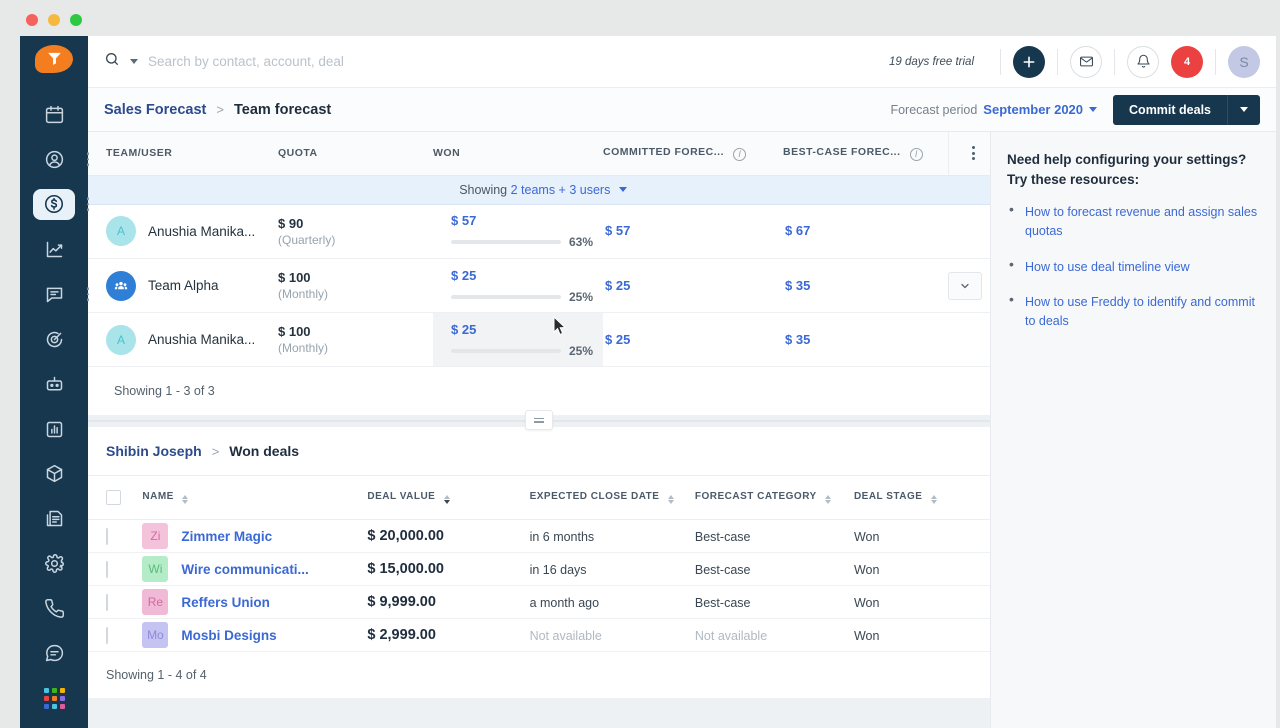 This screenshot has width=1280, height=728. What do you see at coordinates (54, 653) in the screenshot?
I see `sidebar-item-message` at bounding box center [54, 653].